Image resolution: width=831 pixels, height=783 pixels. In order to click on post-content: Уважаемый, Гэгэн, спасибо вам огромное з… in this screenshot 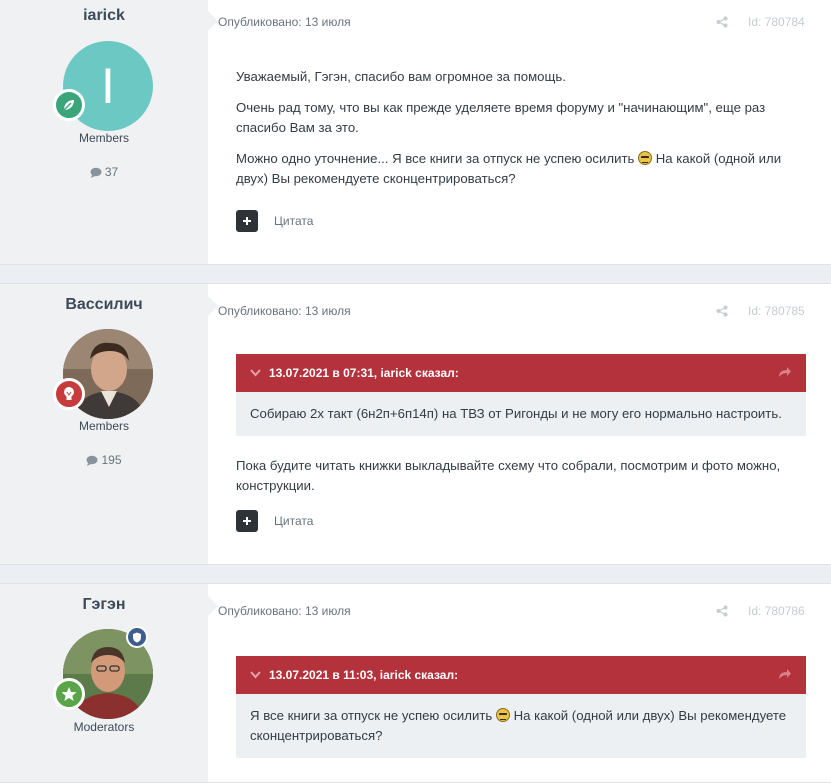, I will do `click(520, 133)`.